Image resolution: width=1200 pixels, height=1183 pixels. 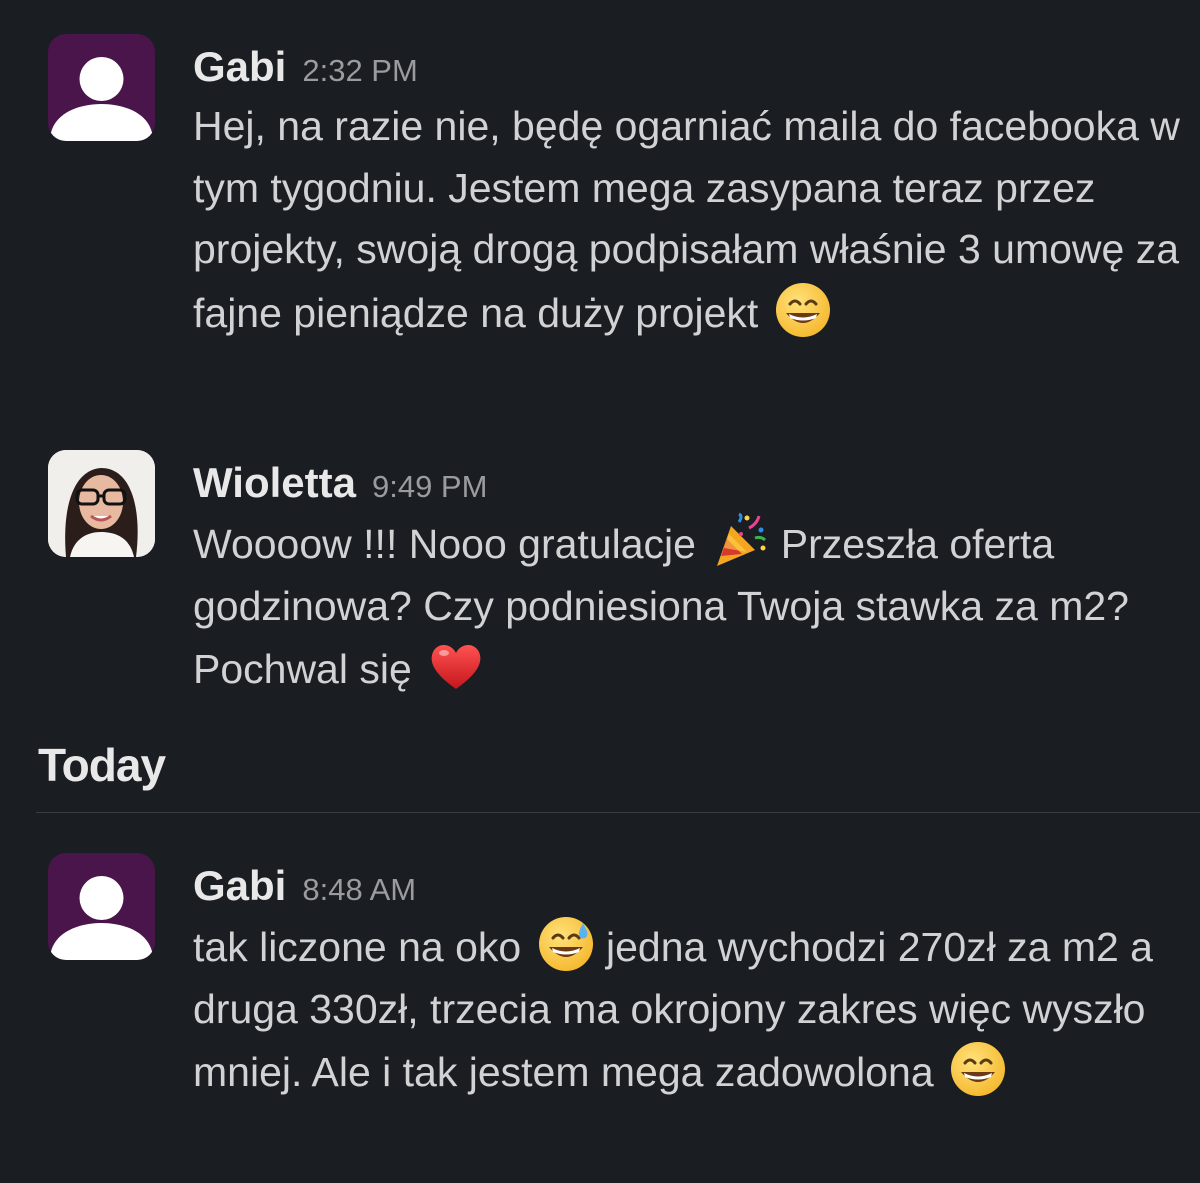 I want to click on day-divider: Today, so click(x=600, y=772).